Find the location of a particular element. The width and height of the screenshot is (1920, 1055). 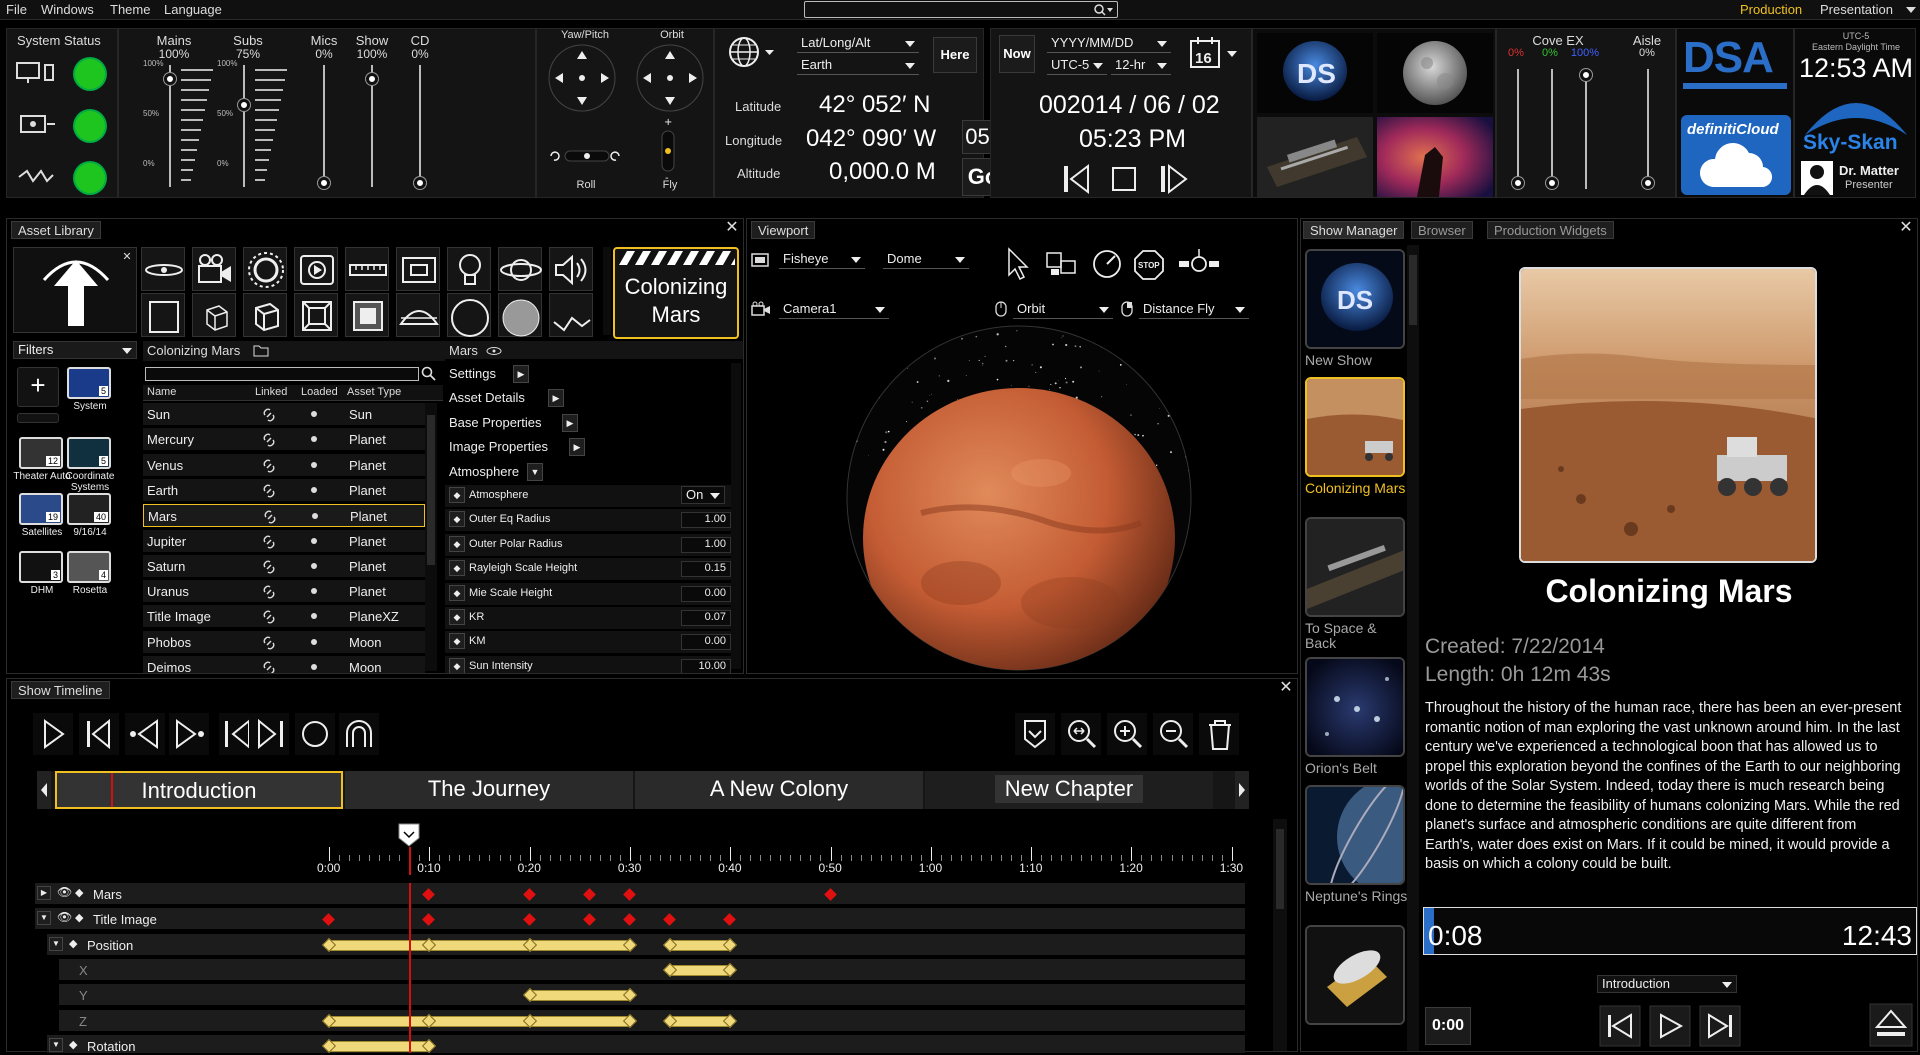

column-asset-type: Asset Type is located at coordinates (374, 392).